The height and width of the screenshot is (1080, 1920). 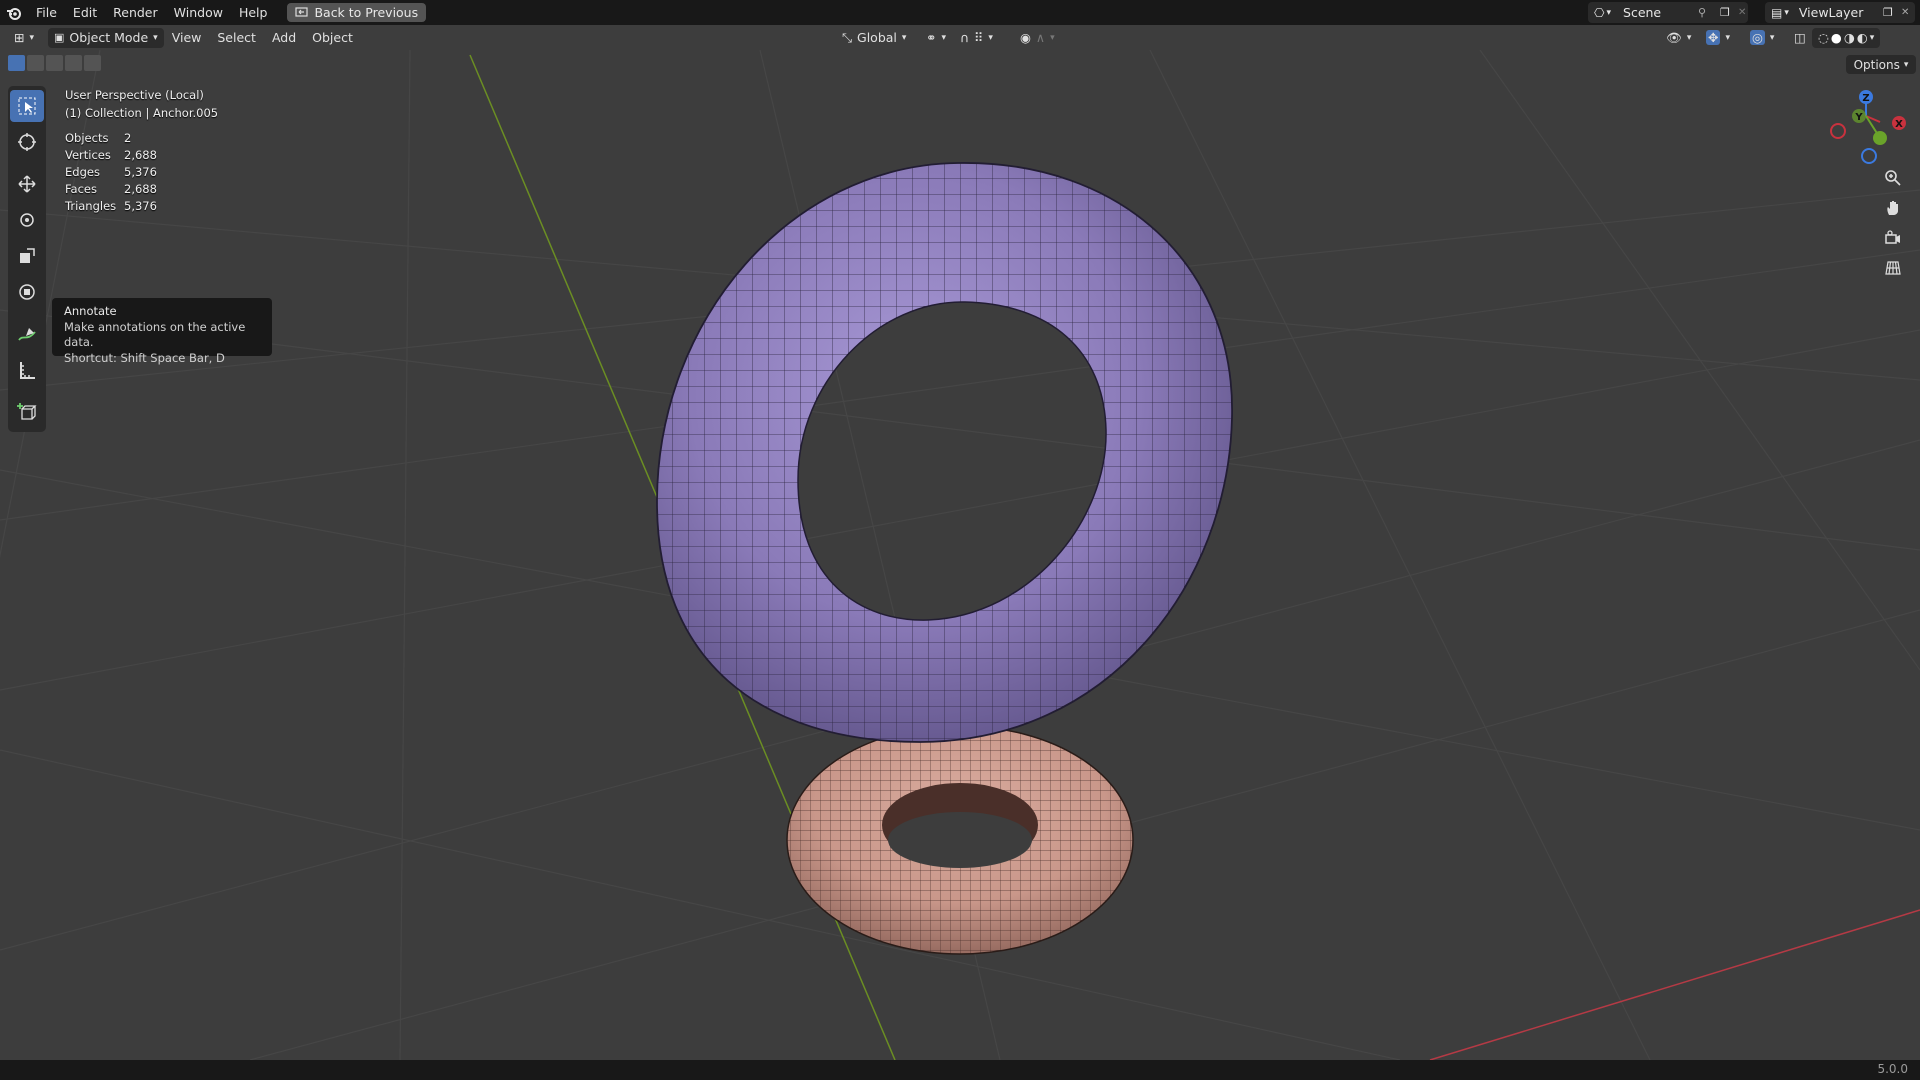 What do you see at coordinates (1762, 38) in the screenshot?
I see `overlays-toggle: ◎ ▾` at bounding box center [1762, 38].